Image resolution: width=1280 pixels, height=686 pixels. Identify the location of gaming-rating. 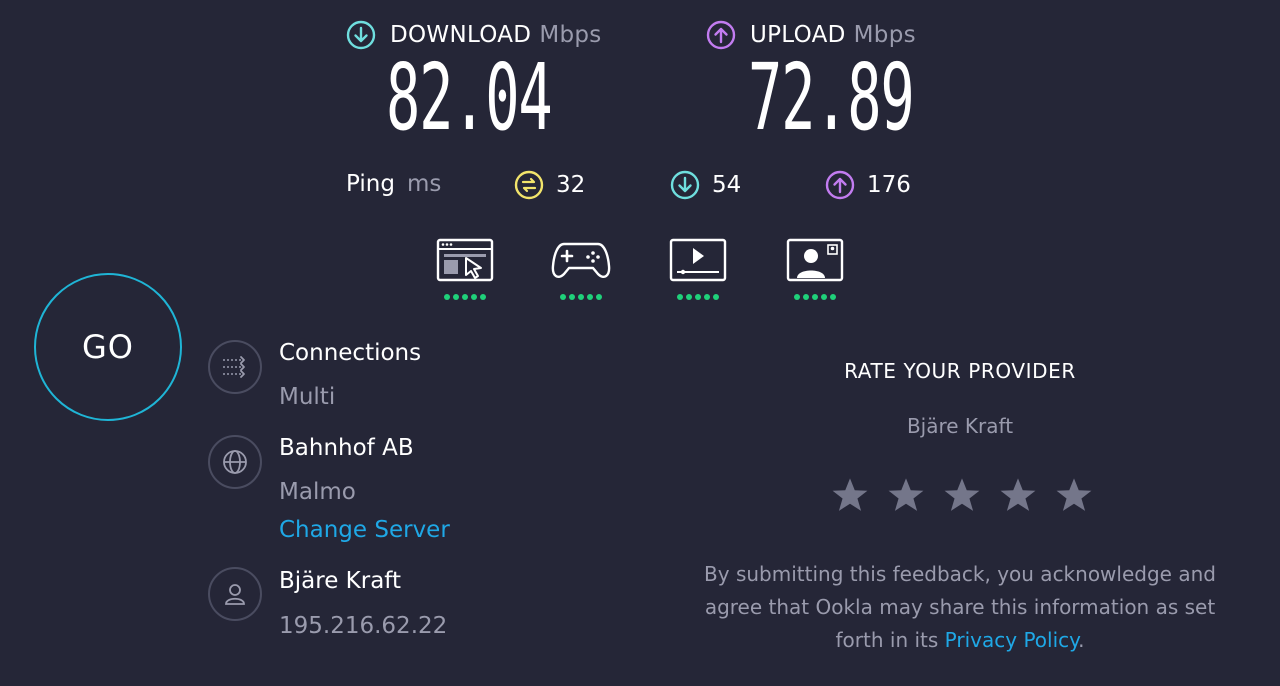
(581, 269).